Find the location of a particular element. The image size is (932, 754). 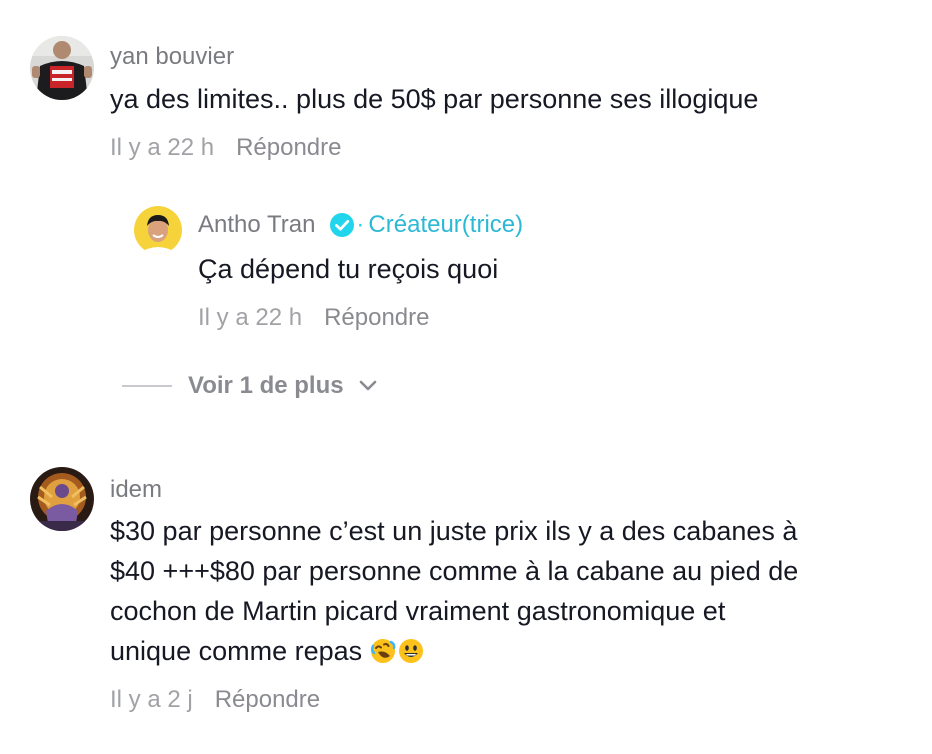

view-more-label: Voir 1 de plus is located at coordinates (266, 385).